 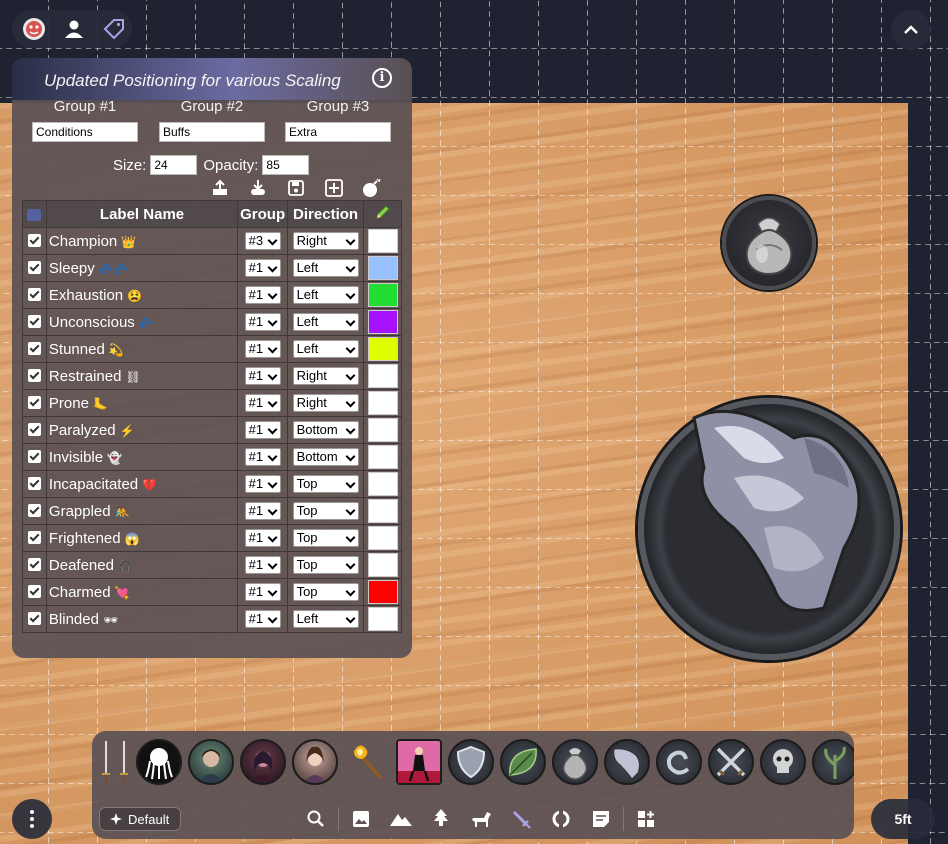 I want to click on group-3-input, so click(x=338, y=132).